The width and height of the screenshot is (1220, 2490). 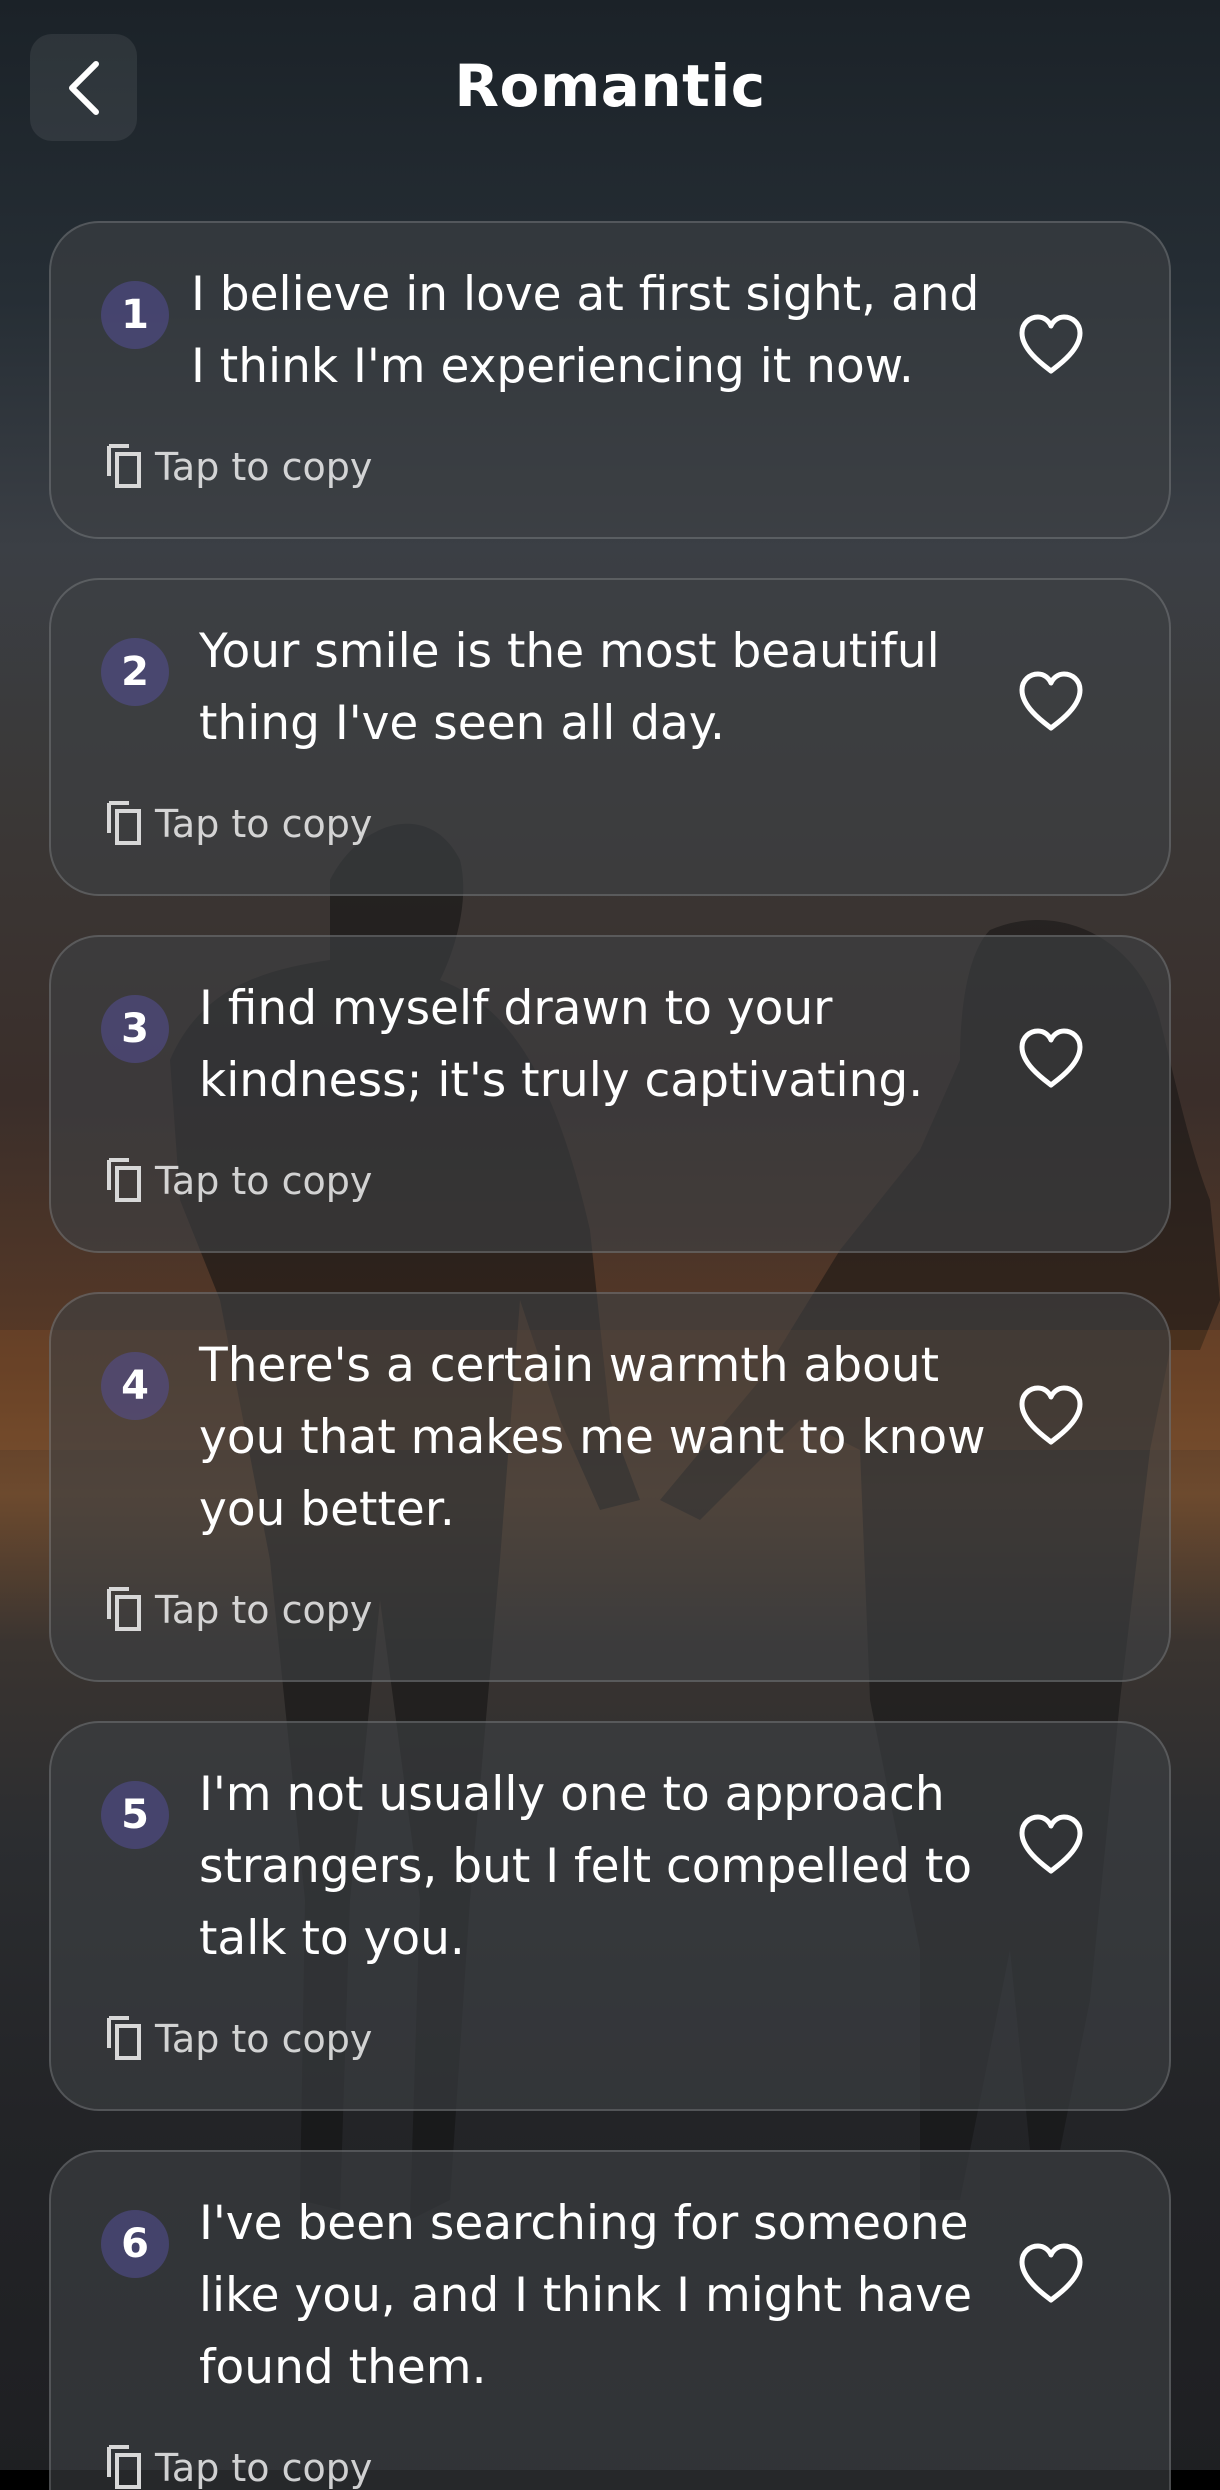 I want to click on quote-number-badge: 3, so click(x=135, y=1029).